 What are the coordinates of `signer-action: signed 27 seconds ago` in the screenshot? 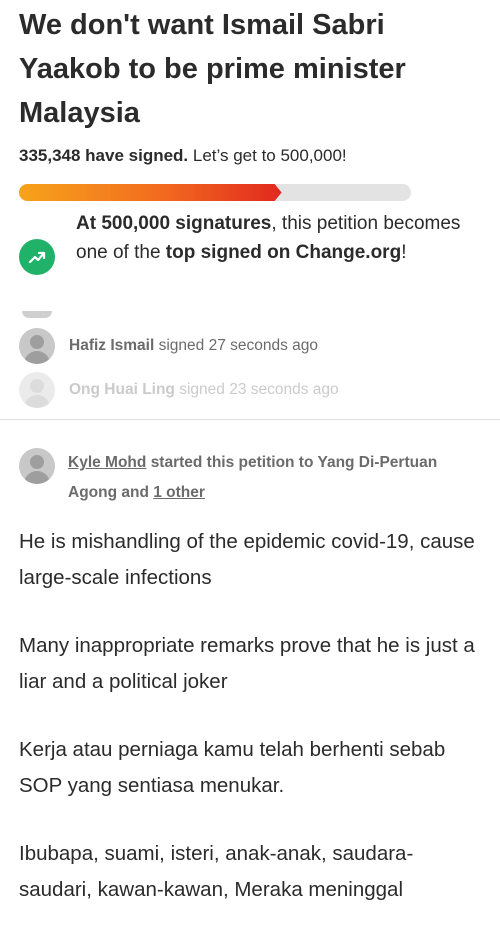 It's located at (238, 345).